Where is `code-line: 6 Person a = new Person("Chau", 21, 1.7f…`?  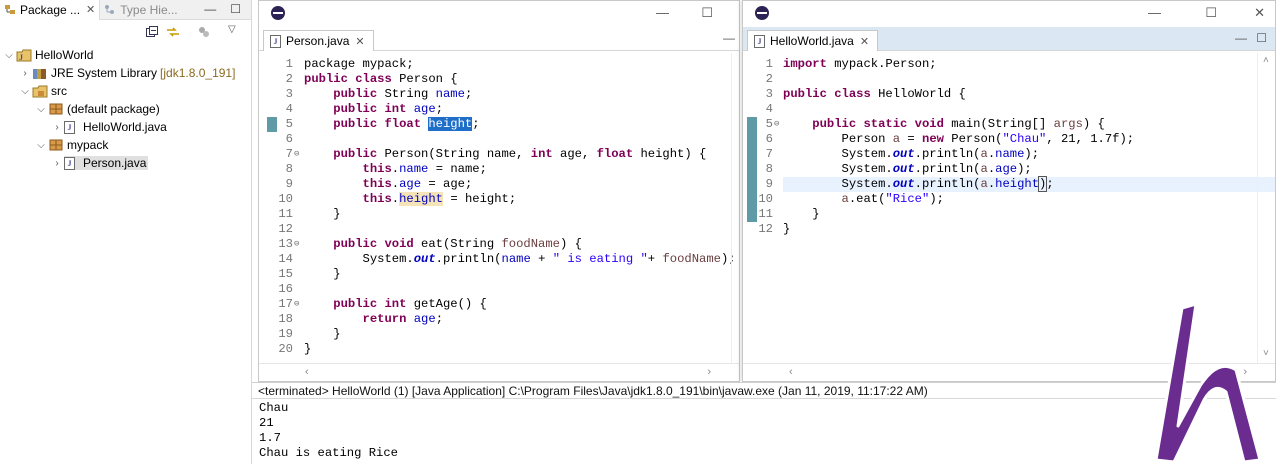 code-line: 6 Person a = new Person("Chau", 21, 1.7f… is located at coordinates (1009, 139).